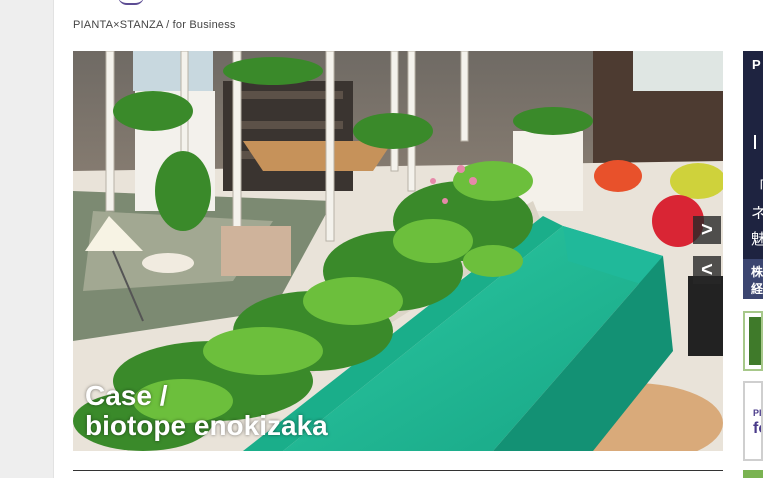 This screenshot has width=763, height=478. I want to click on side-banner-1-footer: 株 経, so click(753, 279).